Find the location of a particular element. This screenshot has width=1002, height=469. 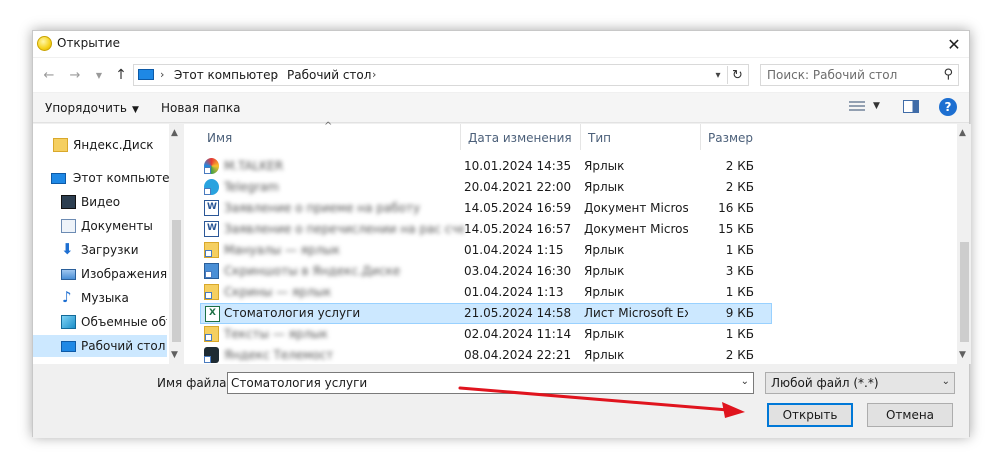

search-icon: ⚲ is located at coordinates (948, 74).